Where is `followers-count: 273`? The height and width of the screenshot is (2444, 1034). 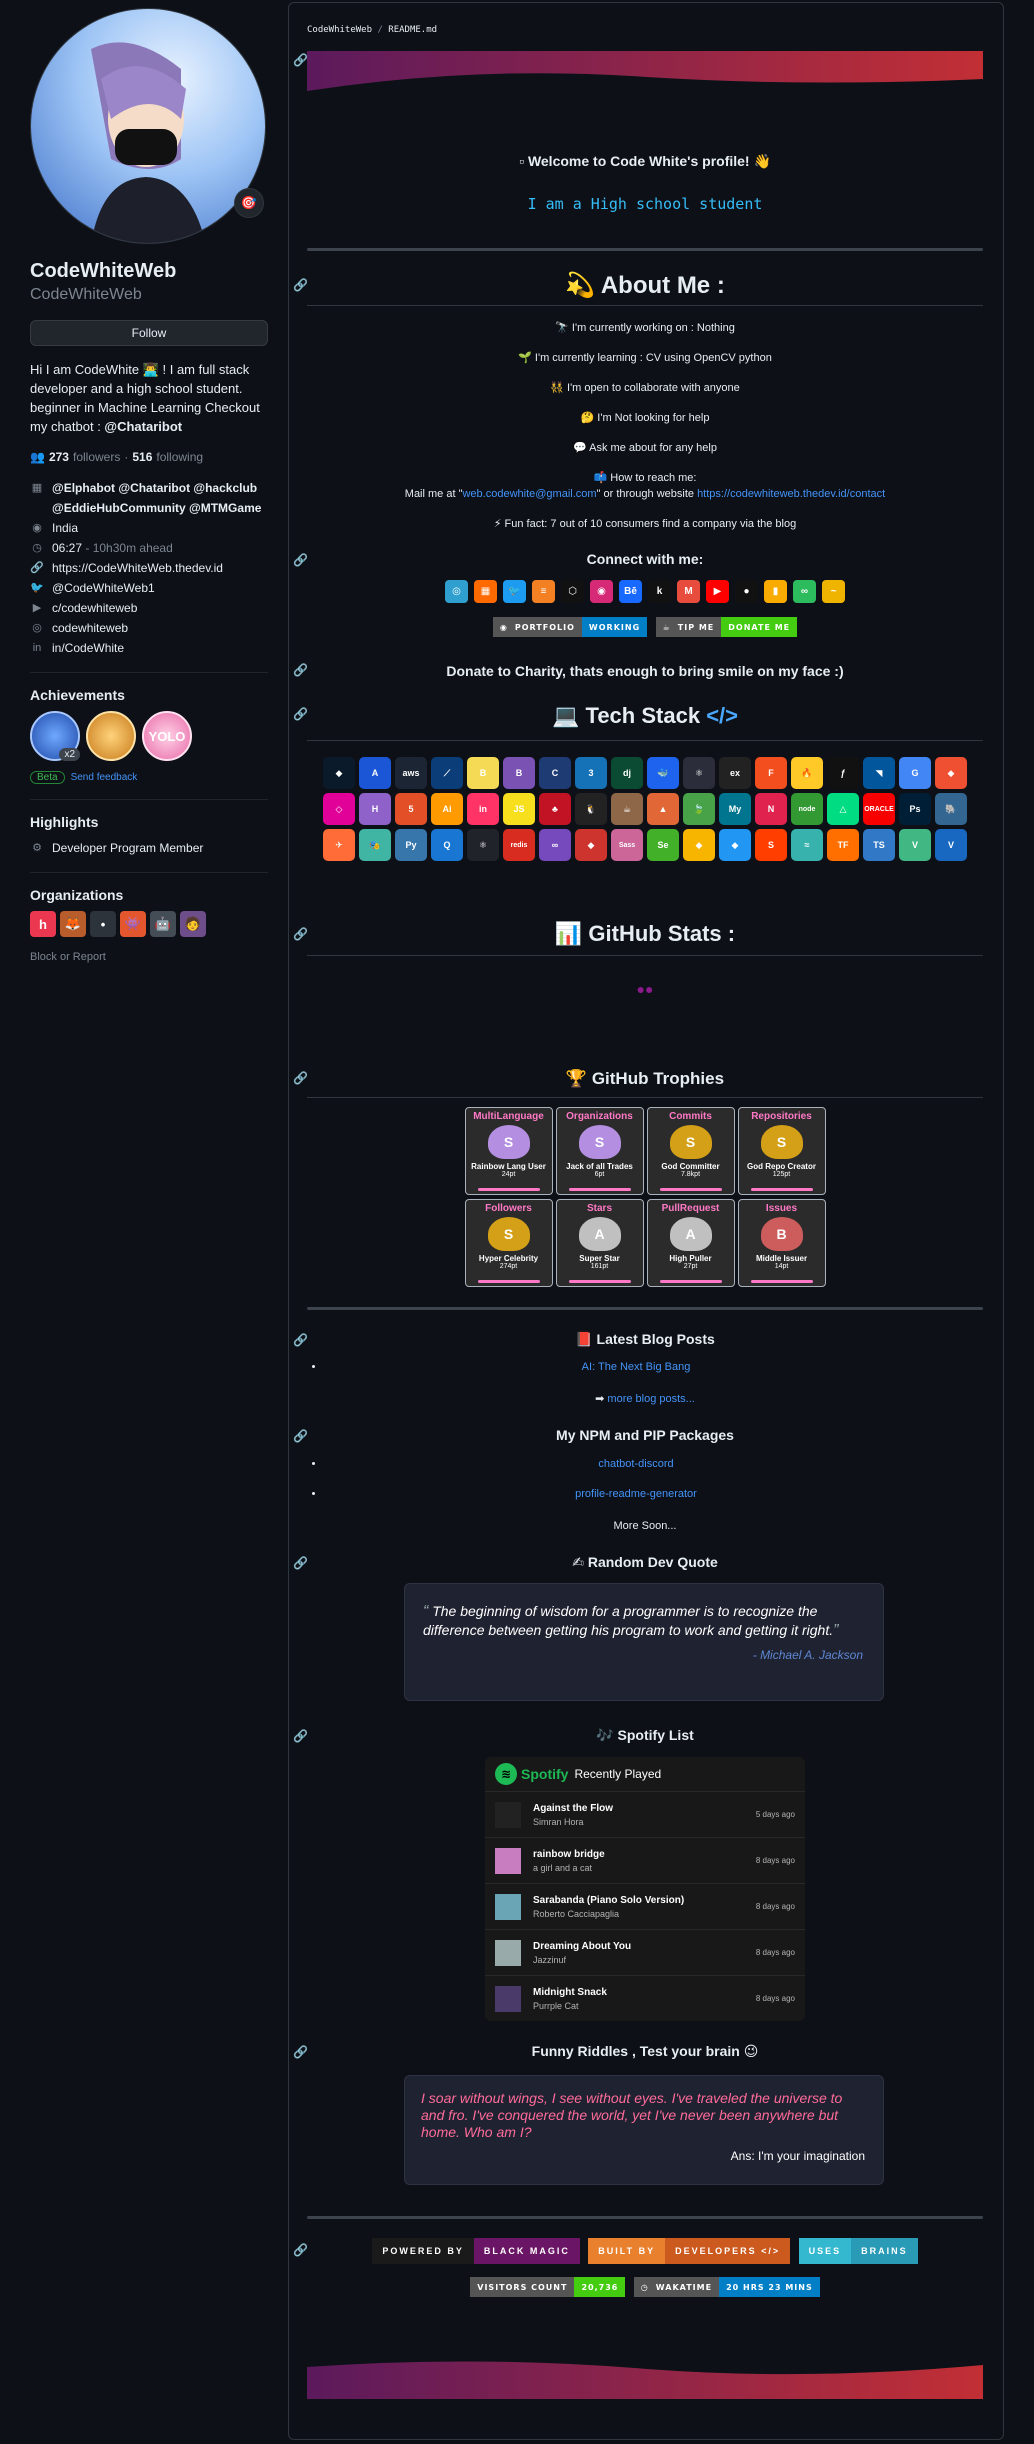 followers-count: 273 is located at coordinates (59, 457).